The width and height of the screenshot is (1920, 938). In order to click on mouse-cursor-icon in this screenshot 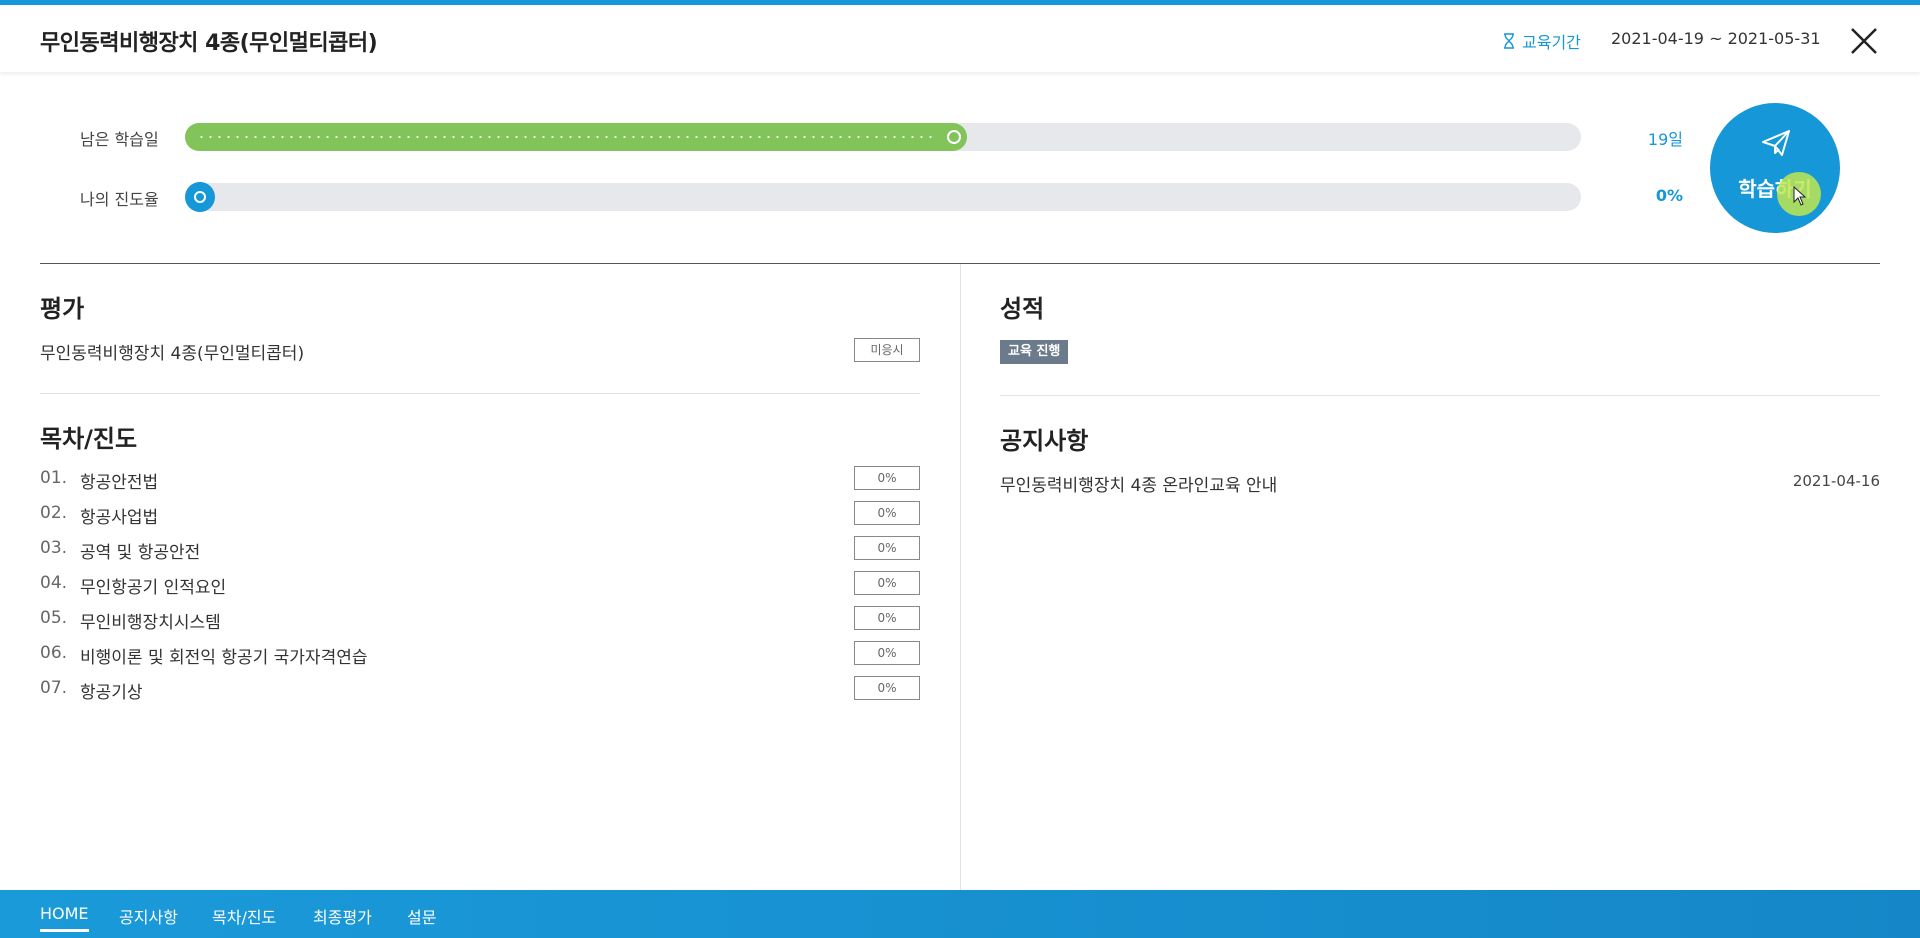, I will do `click(1800, 196)`.